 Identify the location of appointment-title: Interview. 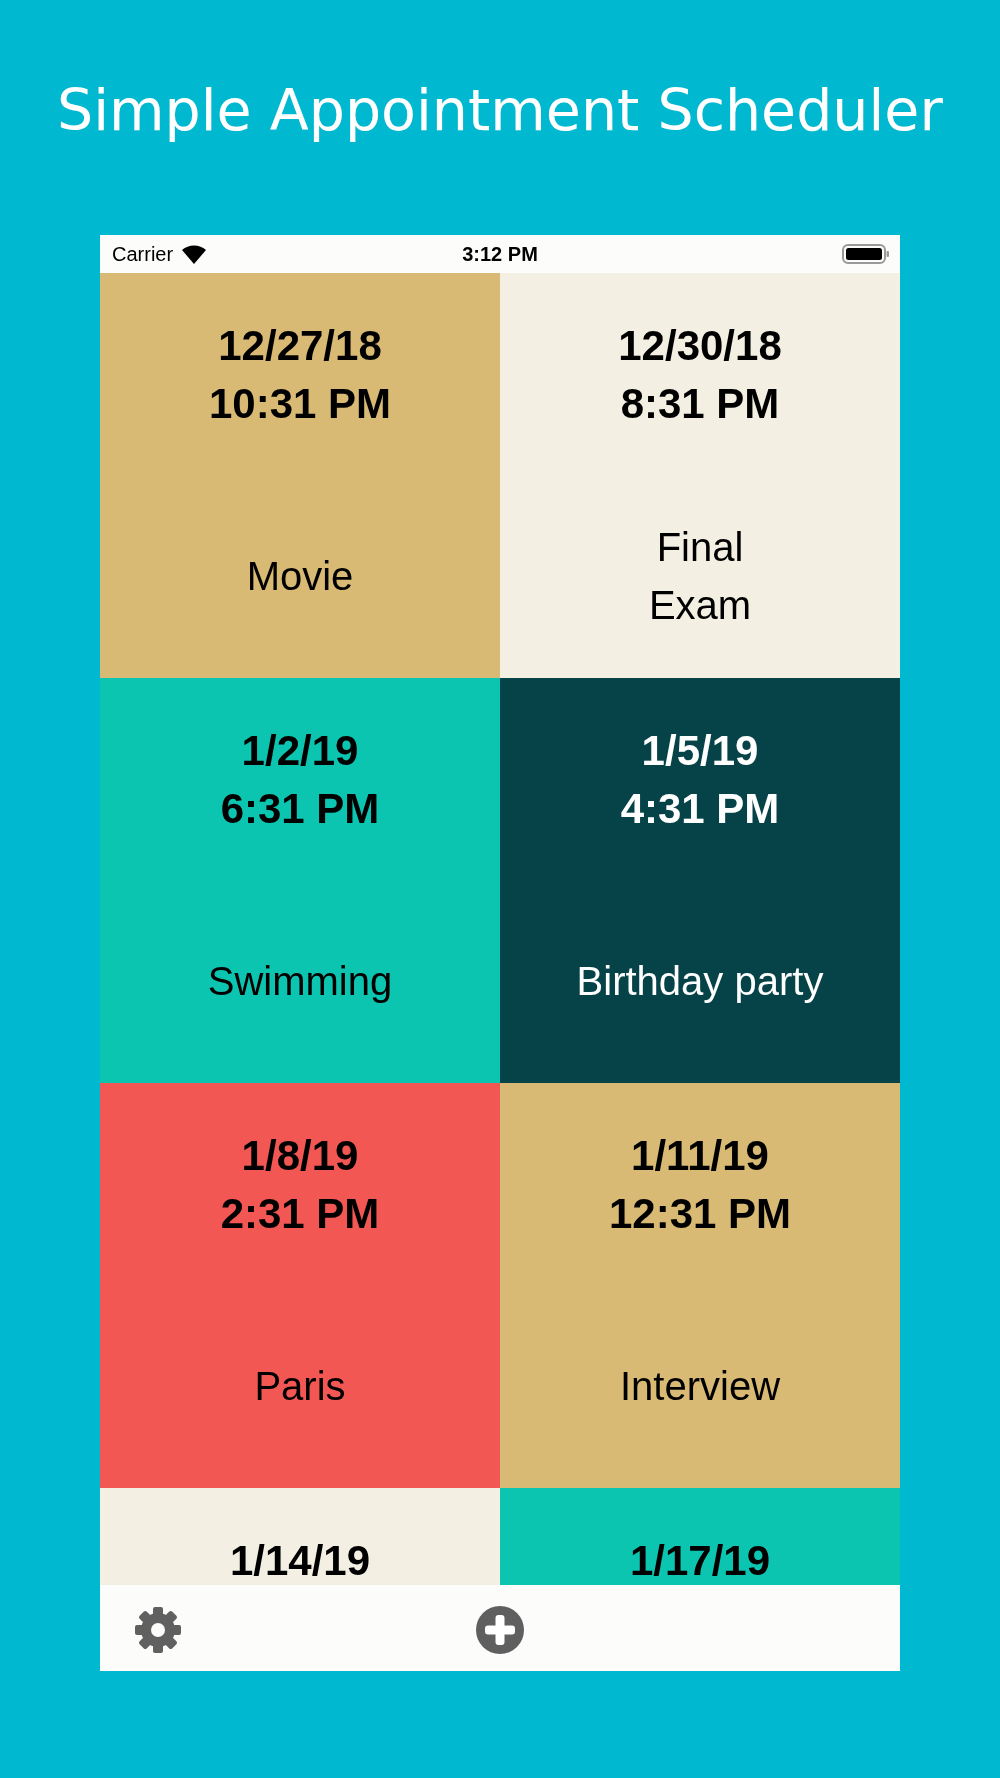
(700, 1386).